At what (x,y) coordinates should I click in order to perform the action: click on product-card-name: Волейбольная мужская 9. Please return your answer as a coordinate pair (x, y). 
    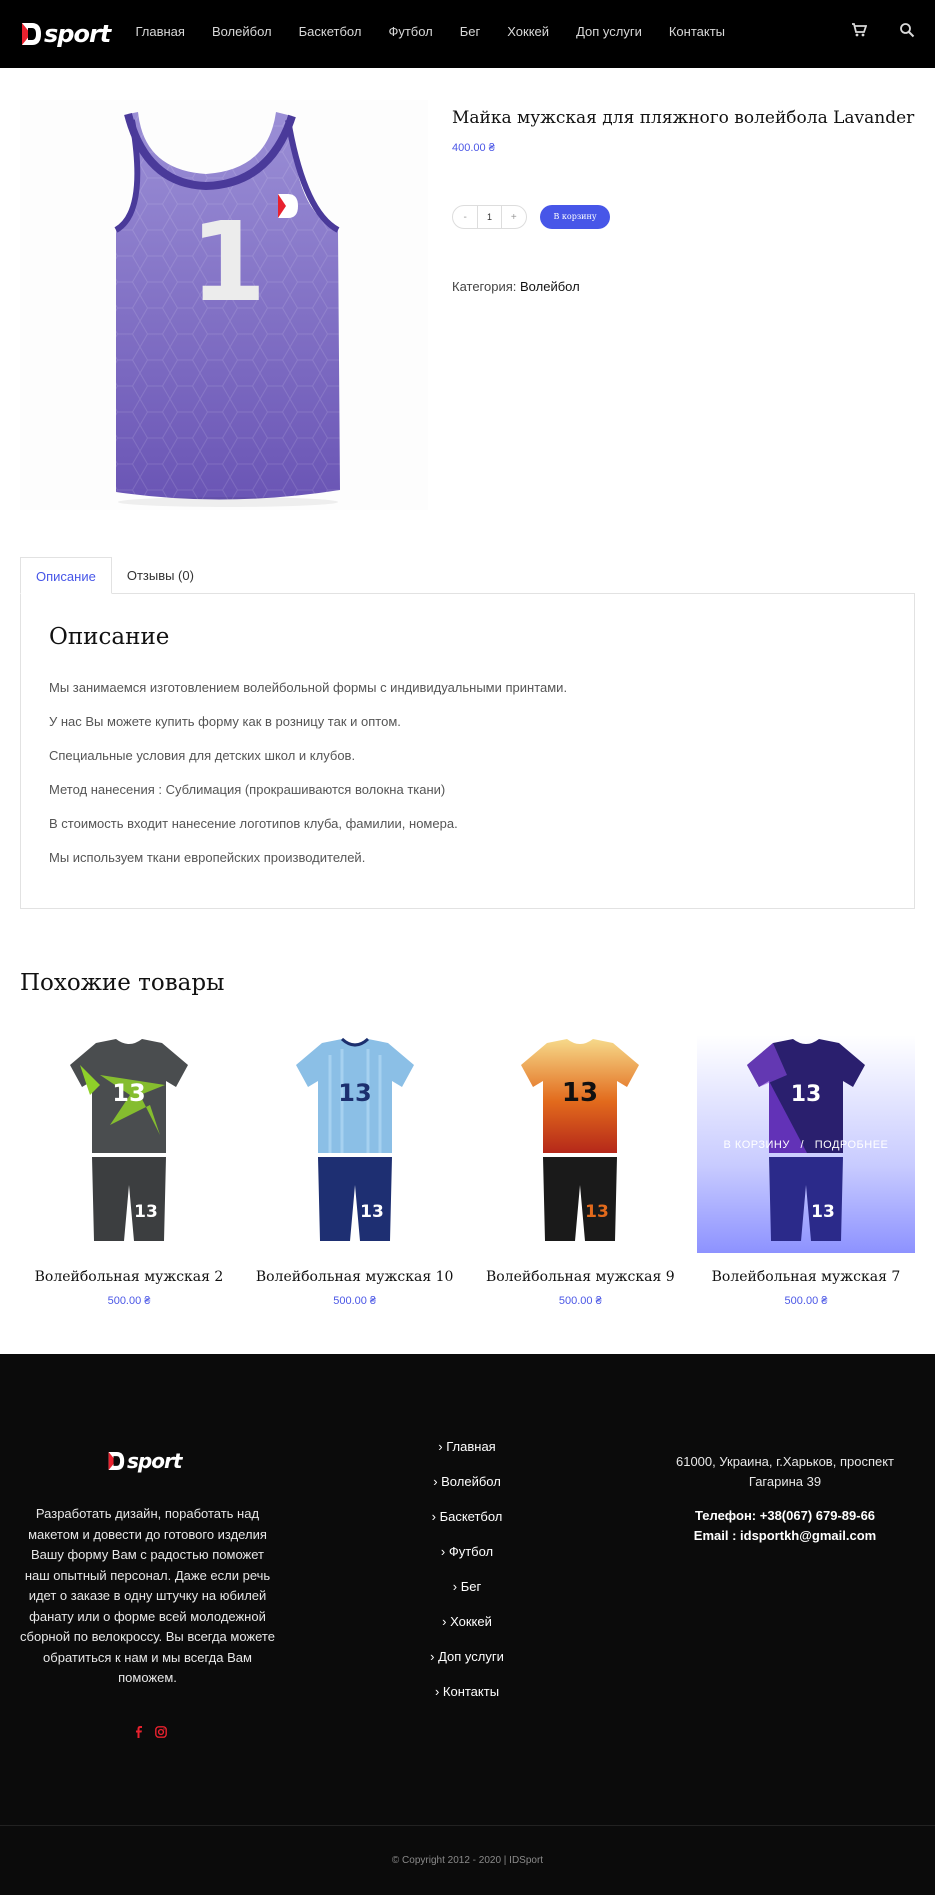
    Looking at the image, I should click on (580, 1277).